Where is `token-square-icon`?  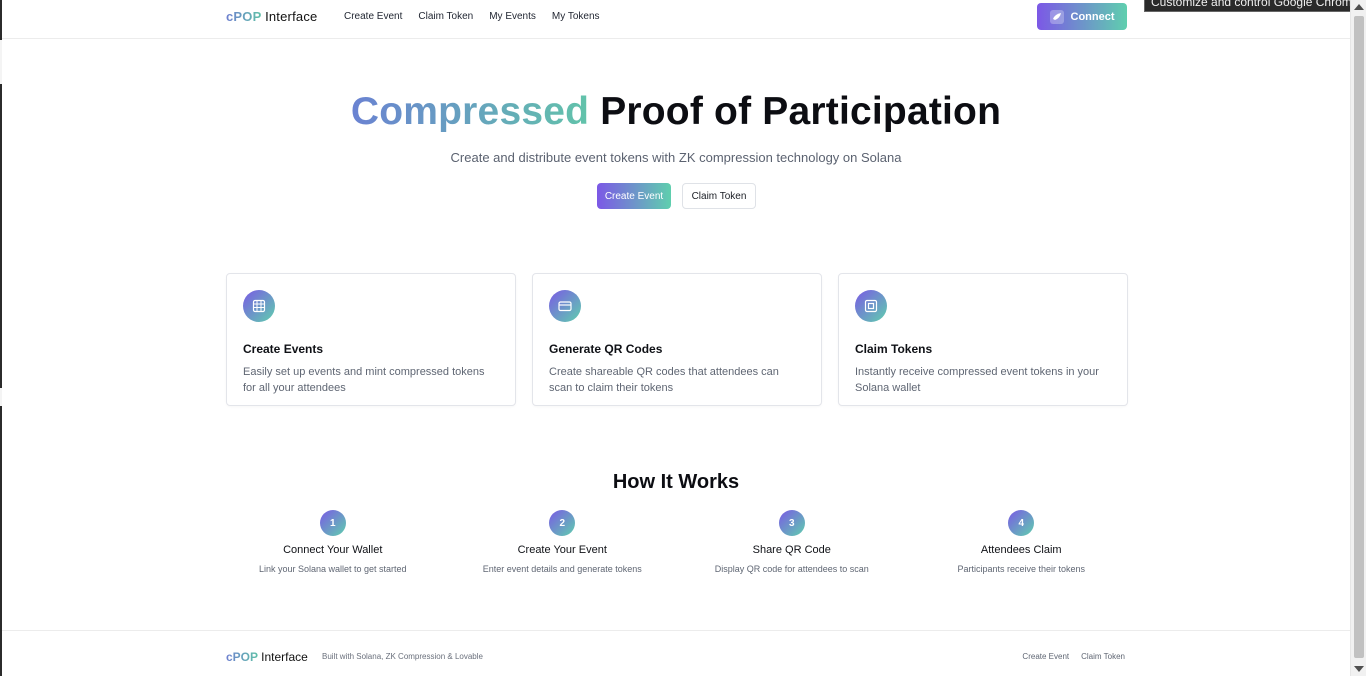
token-square-icon is located at coordinates (871, 306).